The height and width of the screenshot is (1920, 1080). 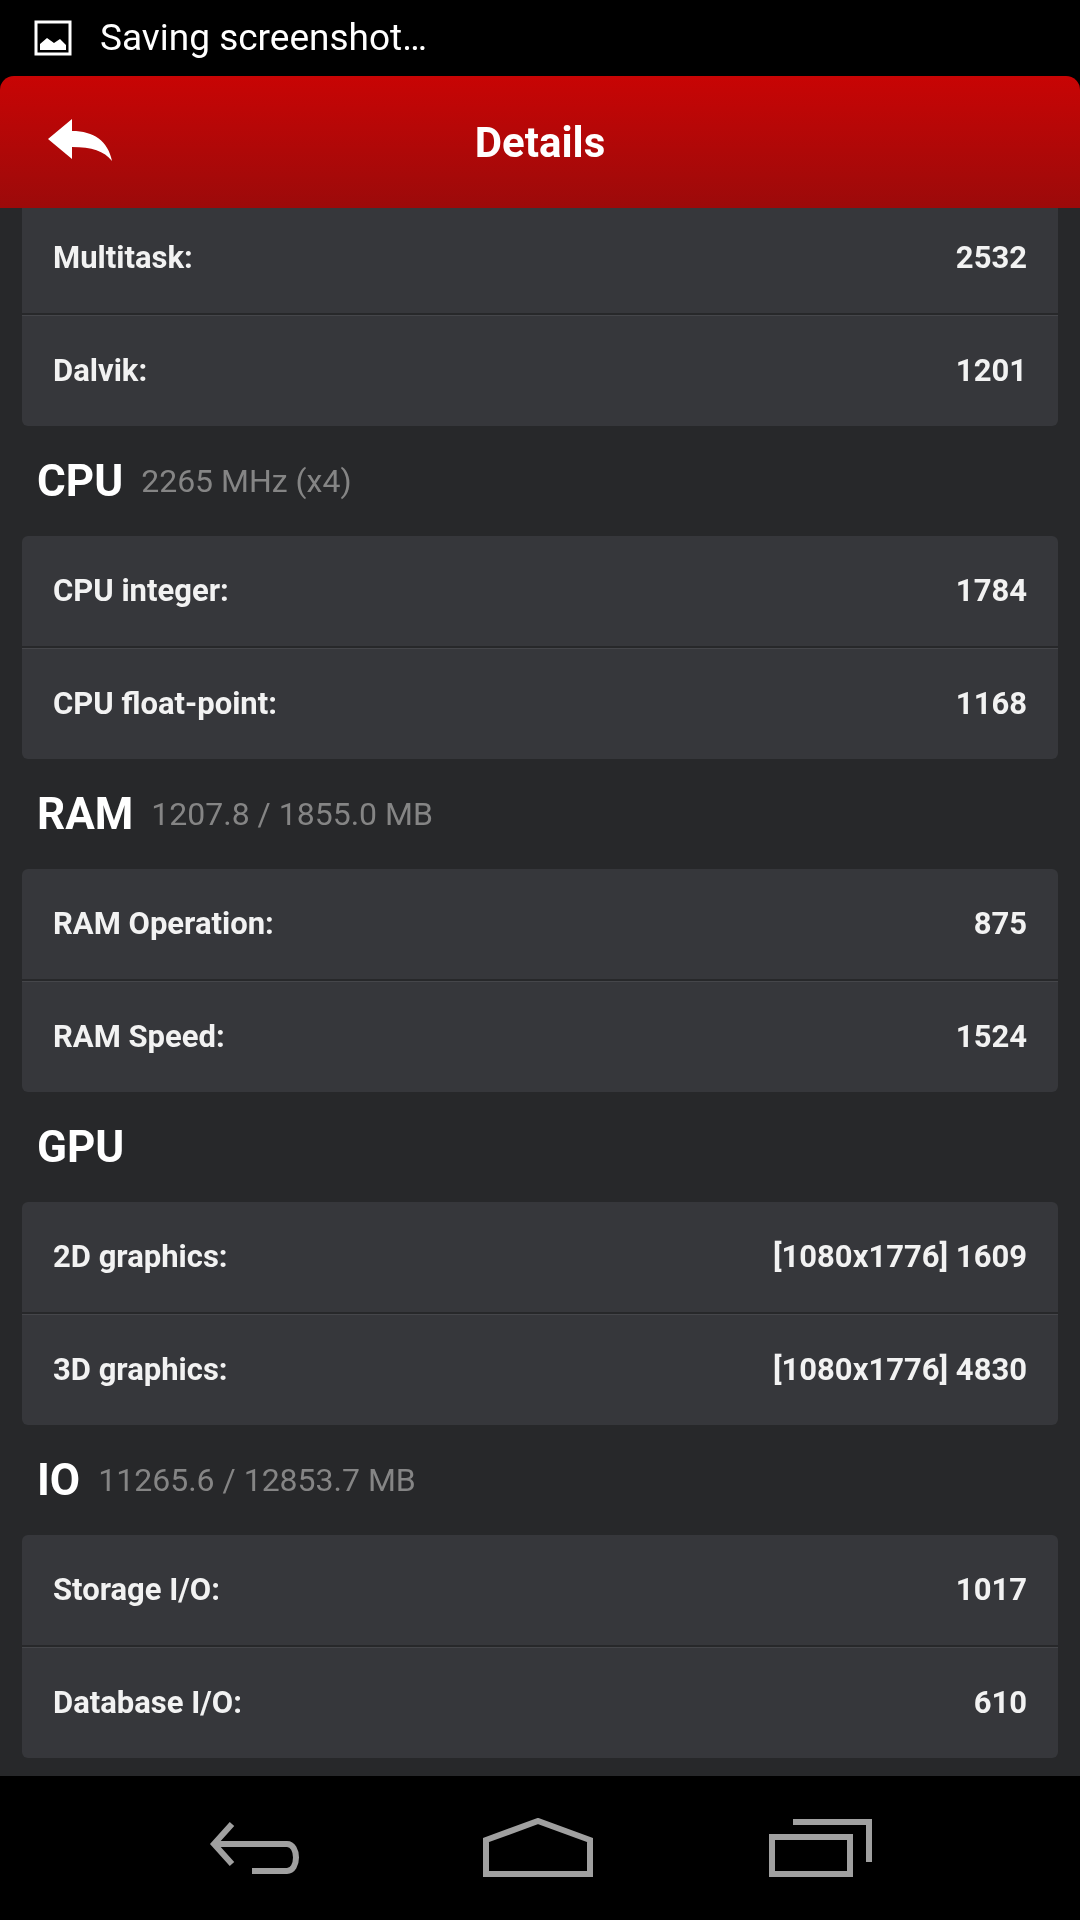 I want to click on result-value: 2532, so click(x=991, y=257).